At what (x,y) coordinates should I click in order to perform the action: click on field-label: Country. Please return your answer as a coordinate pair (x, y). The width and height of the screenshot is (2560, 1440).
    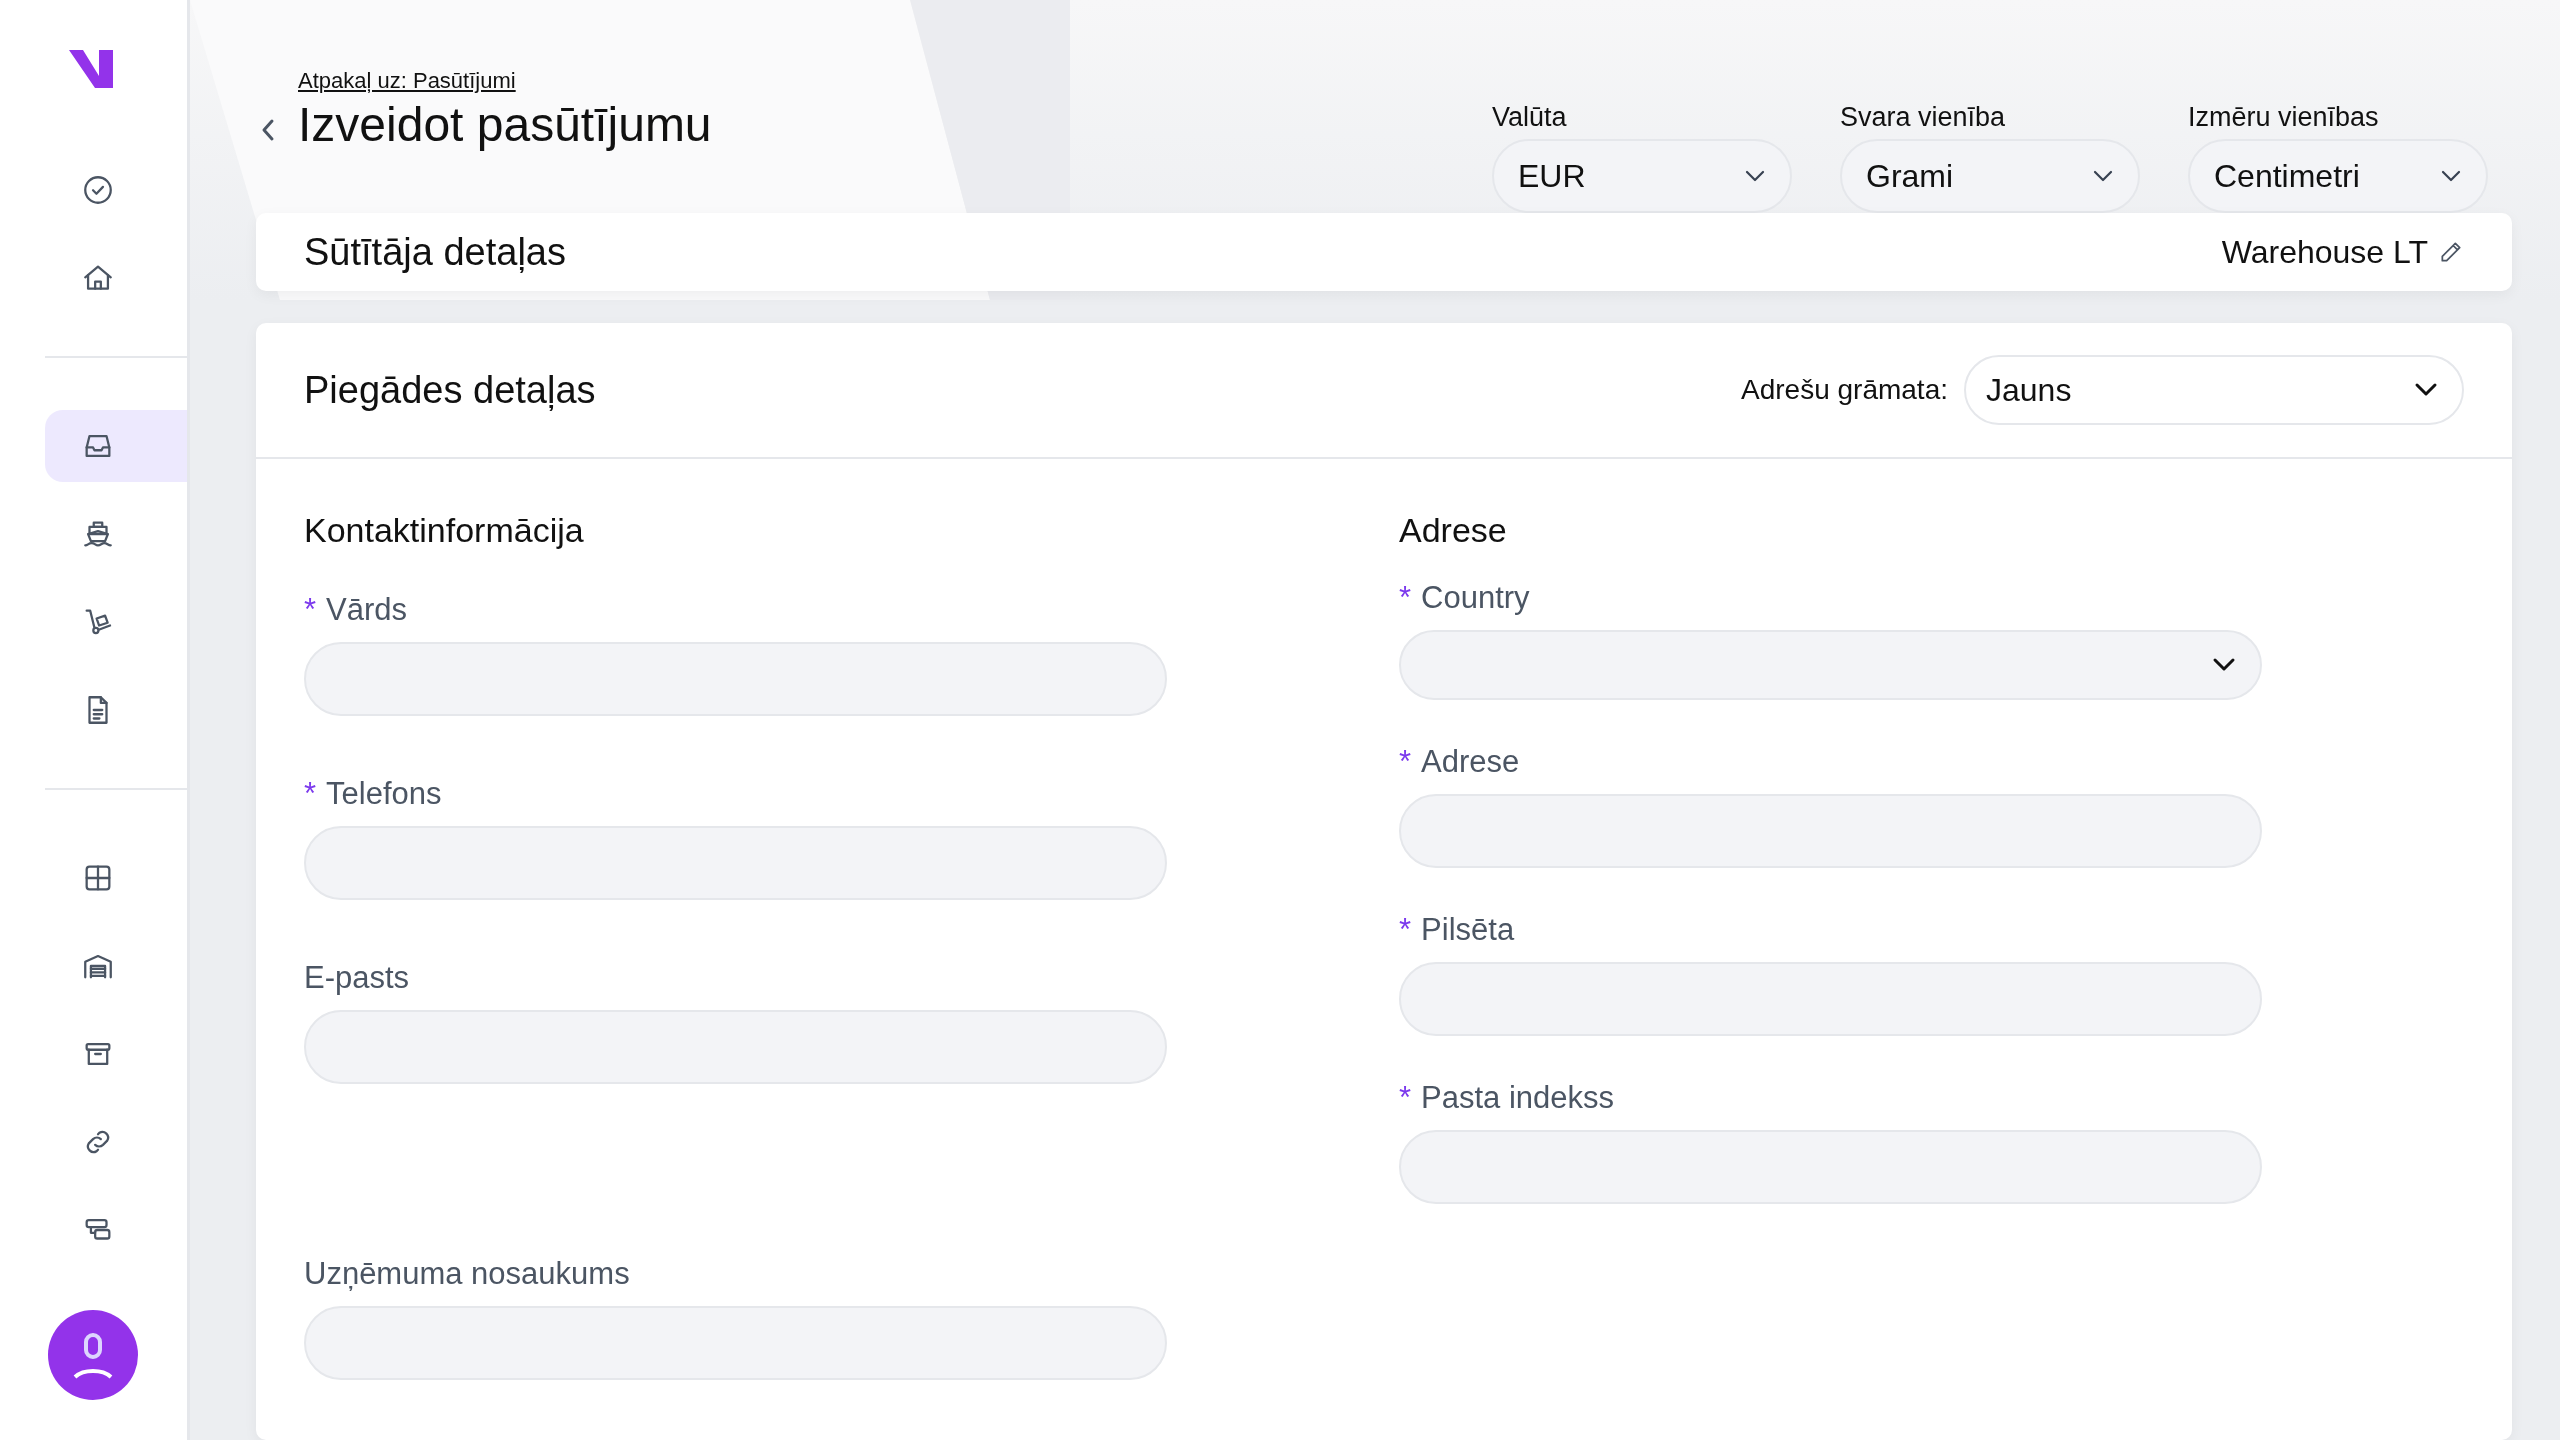
    Looking at the image, I should click on (1475, 598).